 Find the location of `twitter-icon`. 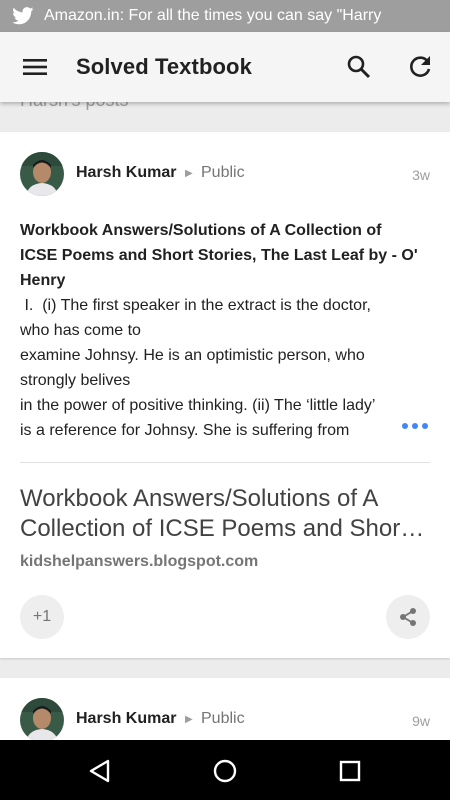

twitter-icon is located at coordinates (23, 16).